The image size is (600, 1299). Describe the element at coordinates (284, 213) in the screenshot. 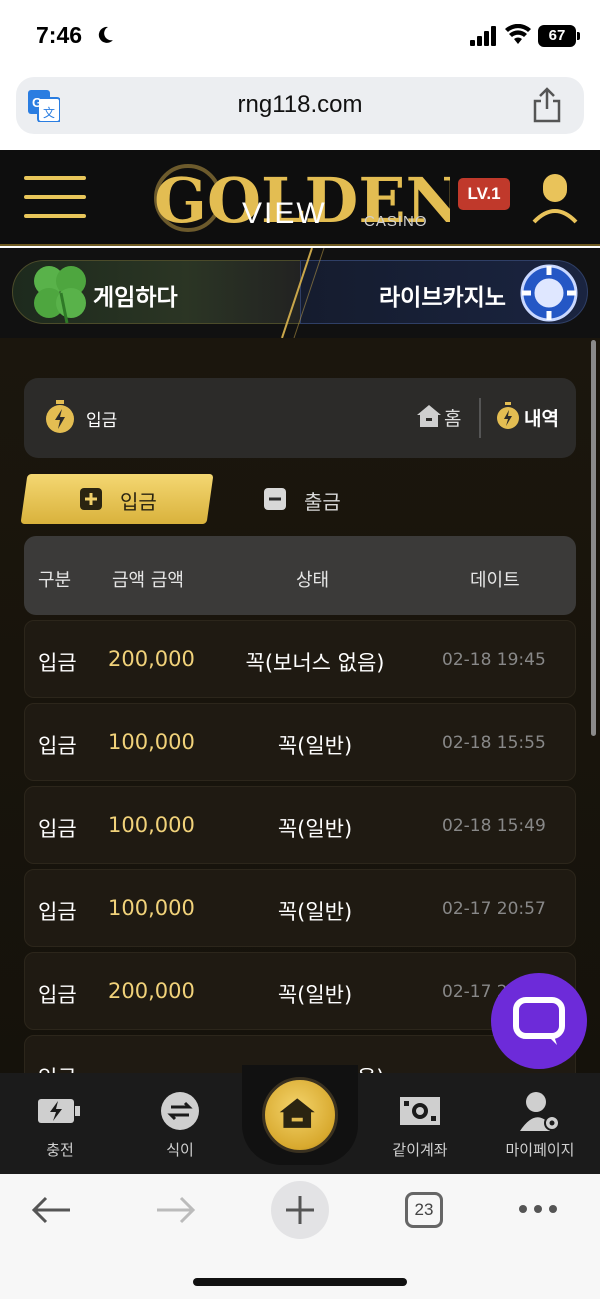

I see `logo-text-view: VIEW` at that location.